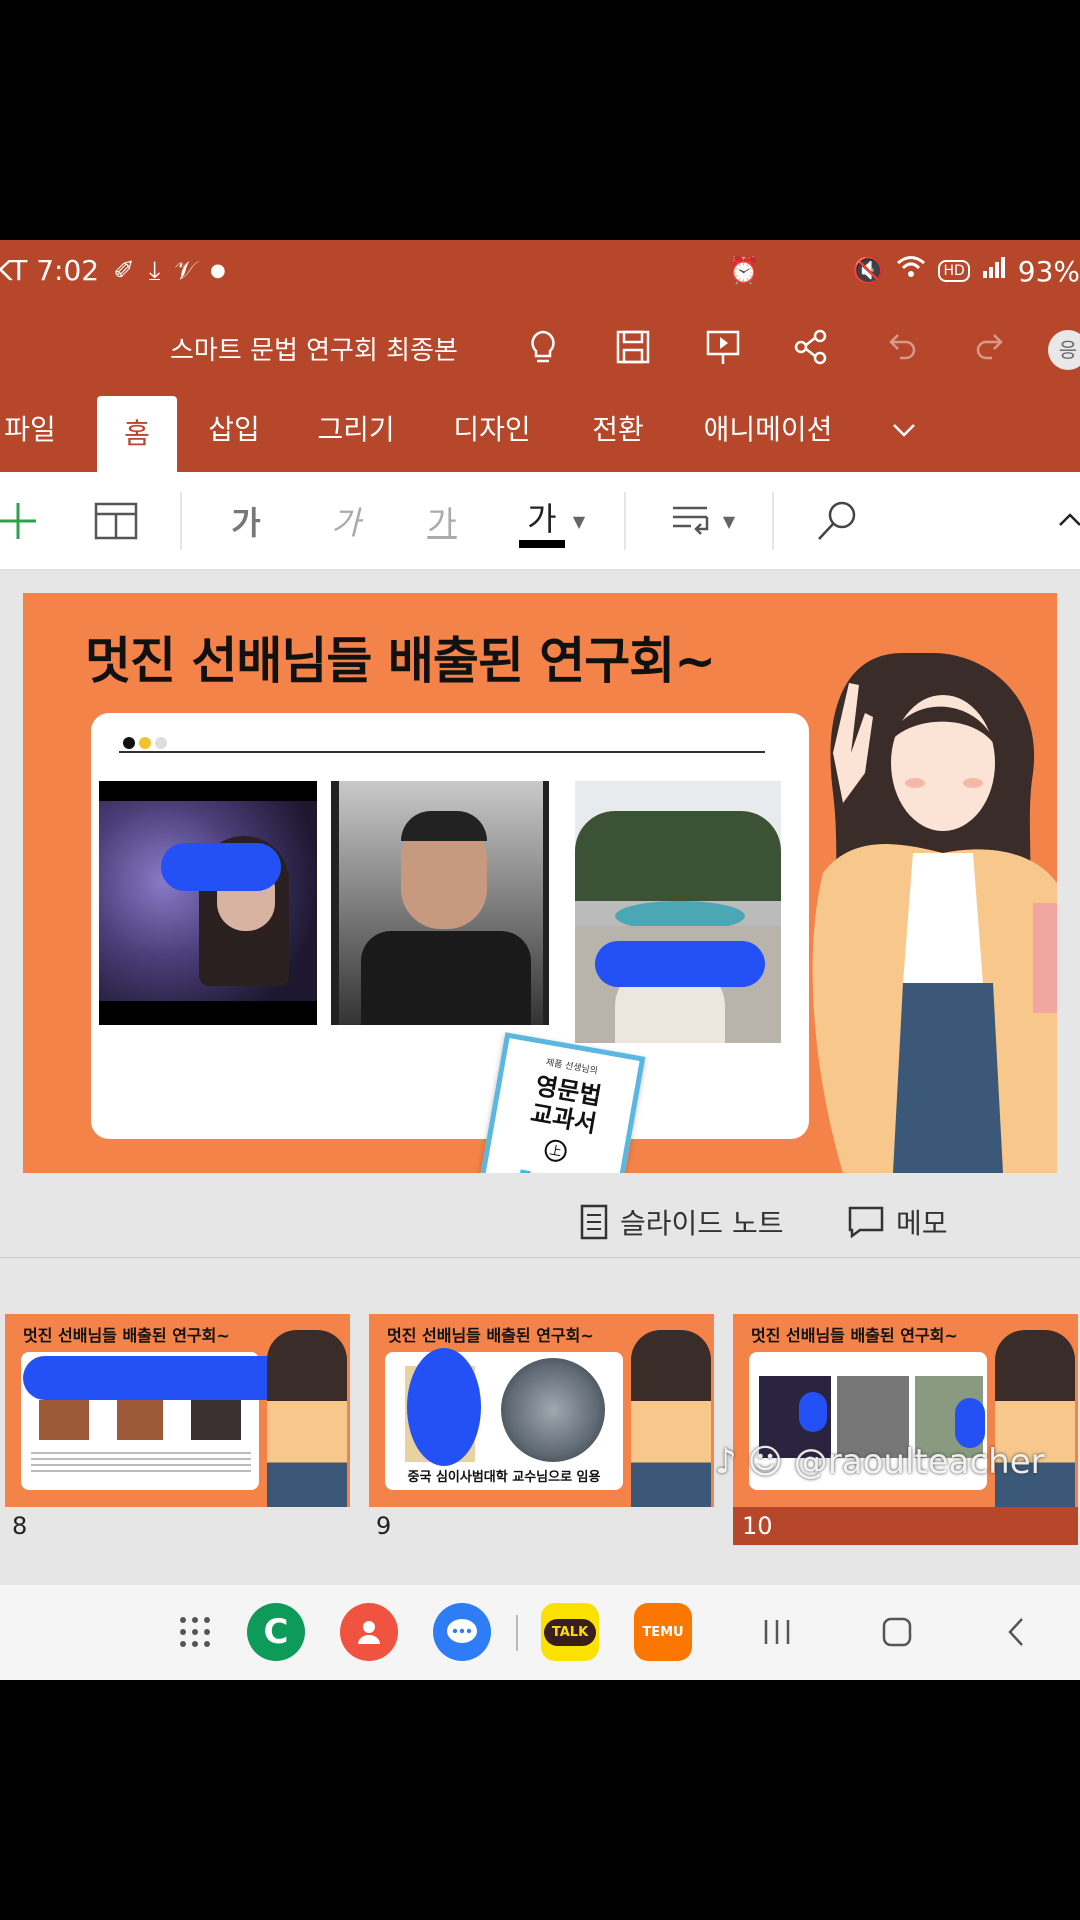 This screenshot has height=1920, width=1080. What do you see at coordinates (1068, 521) in the screenshot?
I see `collapse-ribbon-icon` at bounding box center [1068, 521].